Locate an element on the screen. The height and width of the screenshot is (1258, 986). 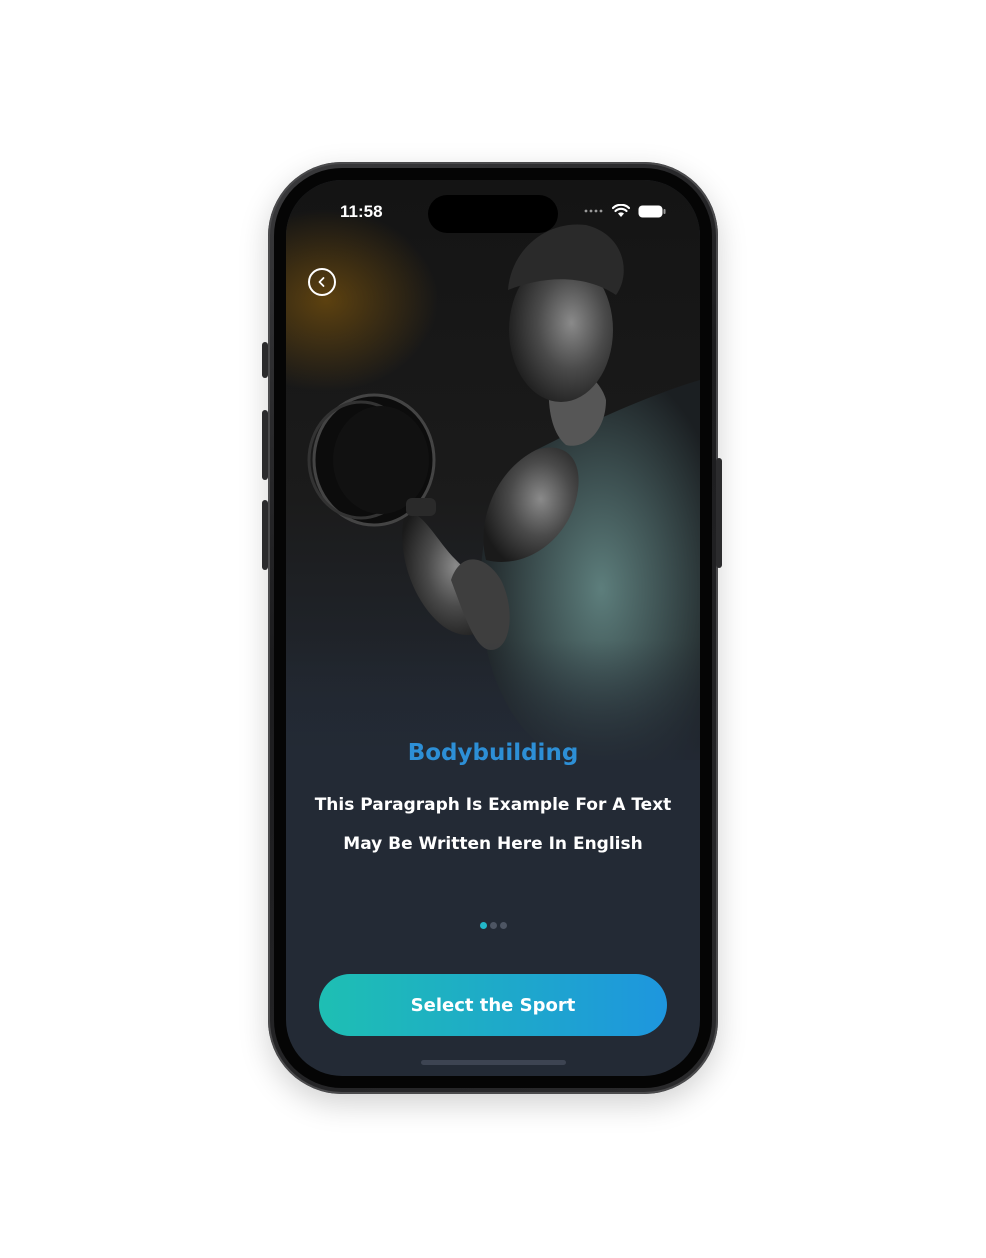
select-sport-button: Select the Sport is located at coordinates (493, 1005).